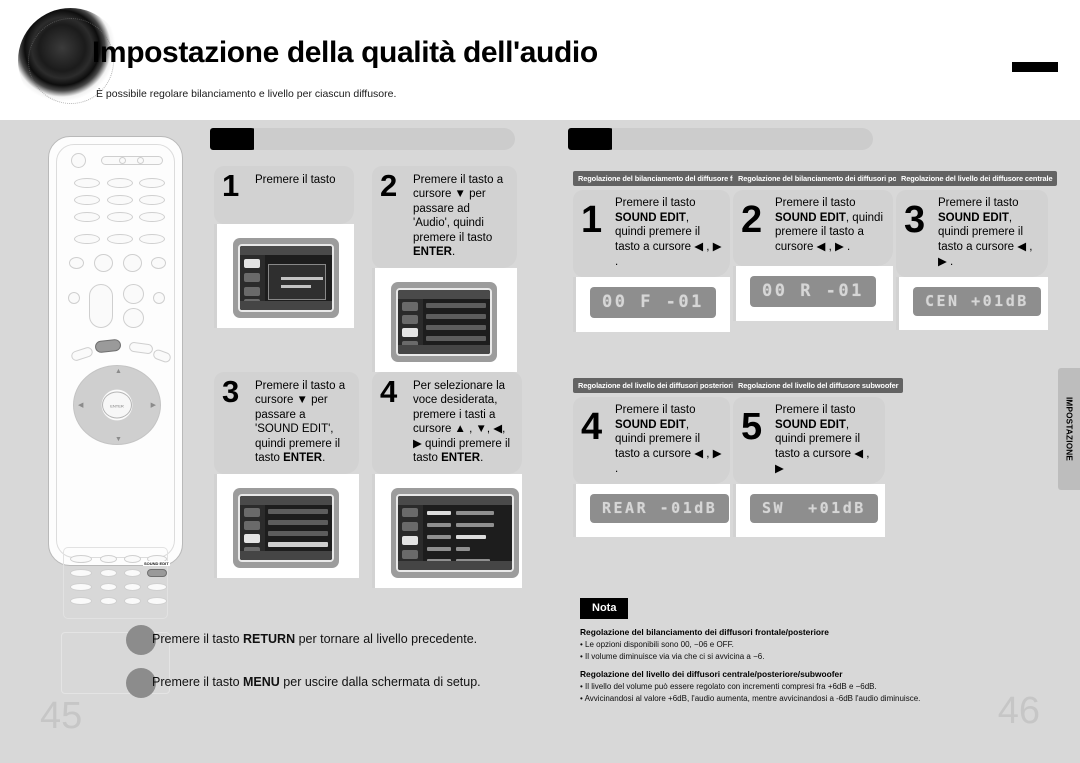 The image size is (1080, 763). Describe the element at coordinates (120, 183) in the screenshot. I see `tv-video-button-icon` at that location.